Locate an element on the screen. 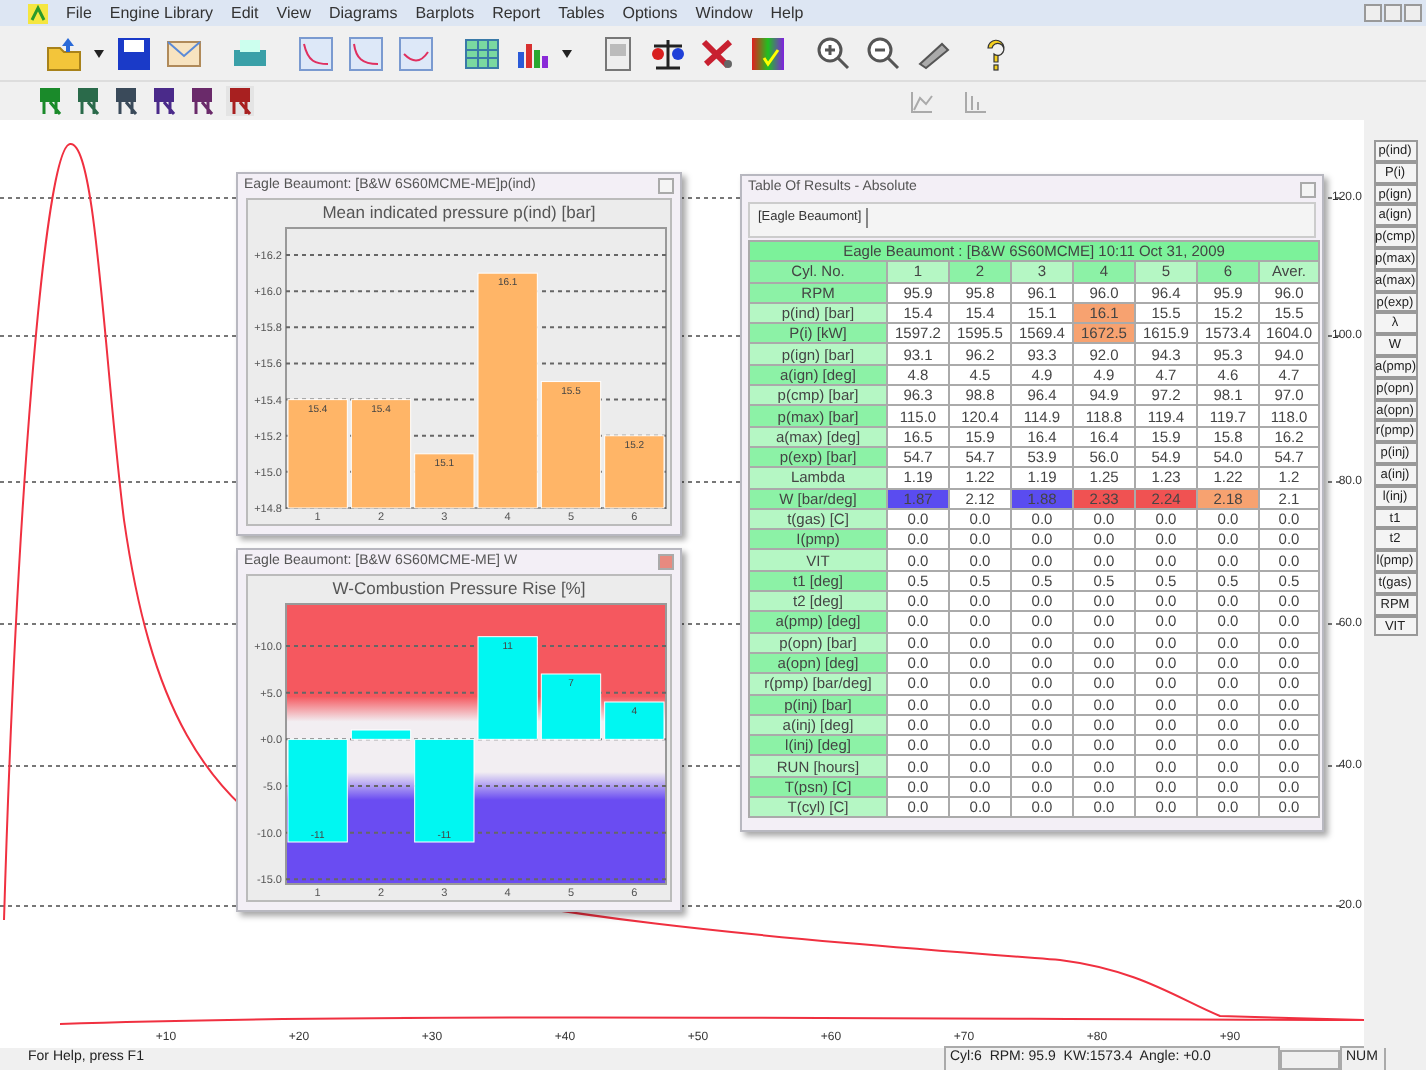 Image resolution: width=1426 pixels, height=1070 pixels. menu-item: View is located at coordinates (293, 13).